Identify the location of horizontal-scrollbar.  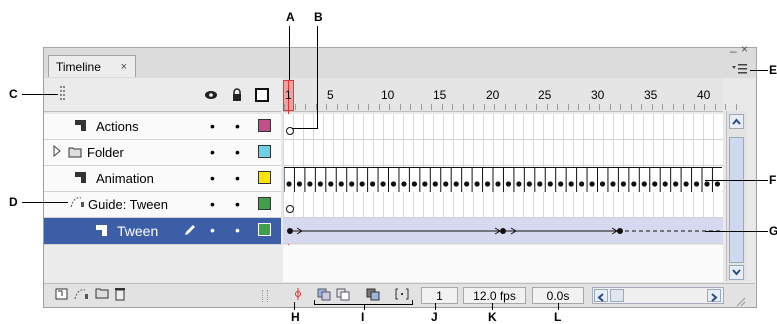
(658, 295).